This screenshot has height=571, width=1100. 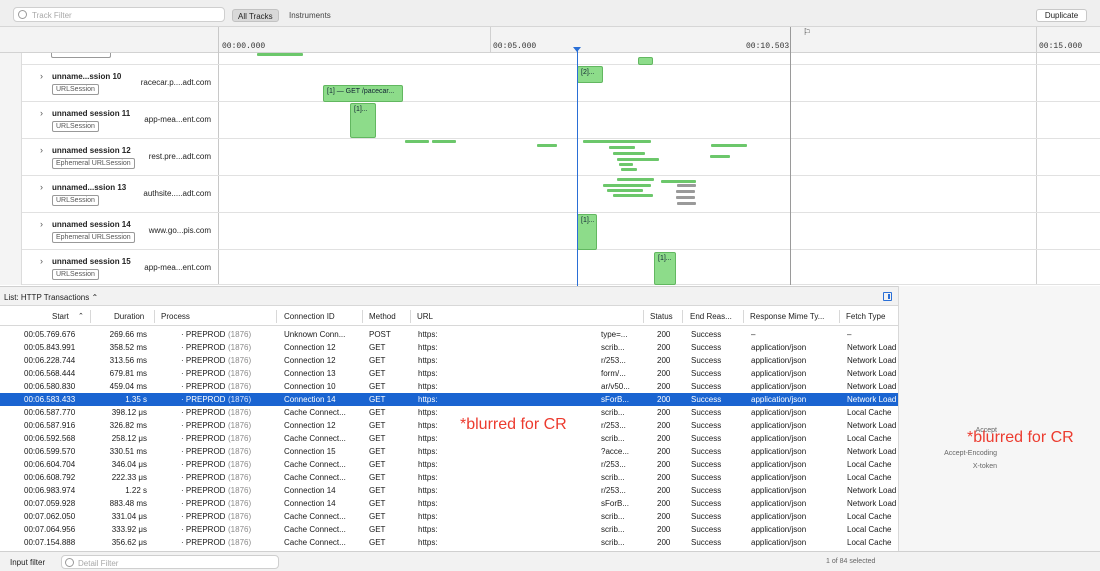 What do you see at coordinates (129, 542) in the screenshot?
I see `cell-dur: 356.62 μs` at bounding box center [129, 542].